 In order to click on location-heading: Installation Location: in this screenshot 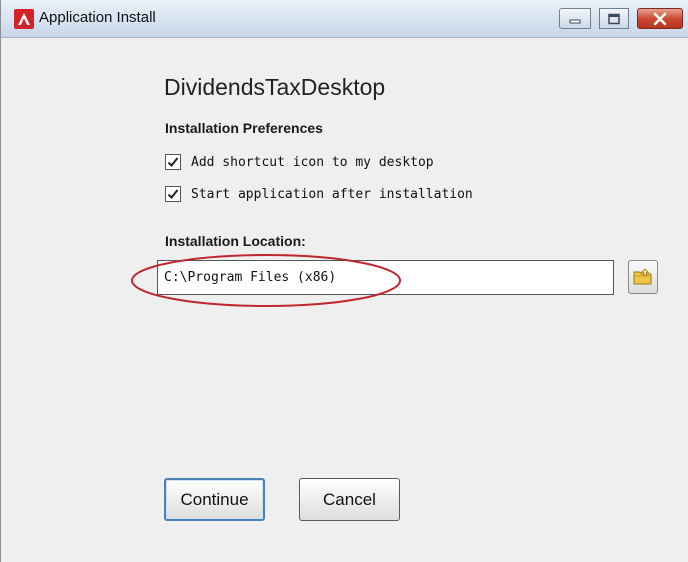, I will do `click(235, 241)`.